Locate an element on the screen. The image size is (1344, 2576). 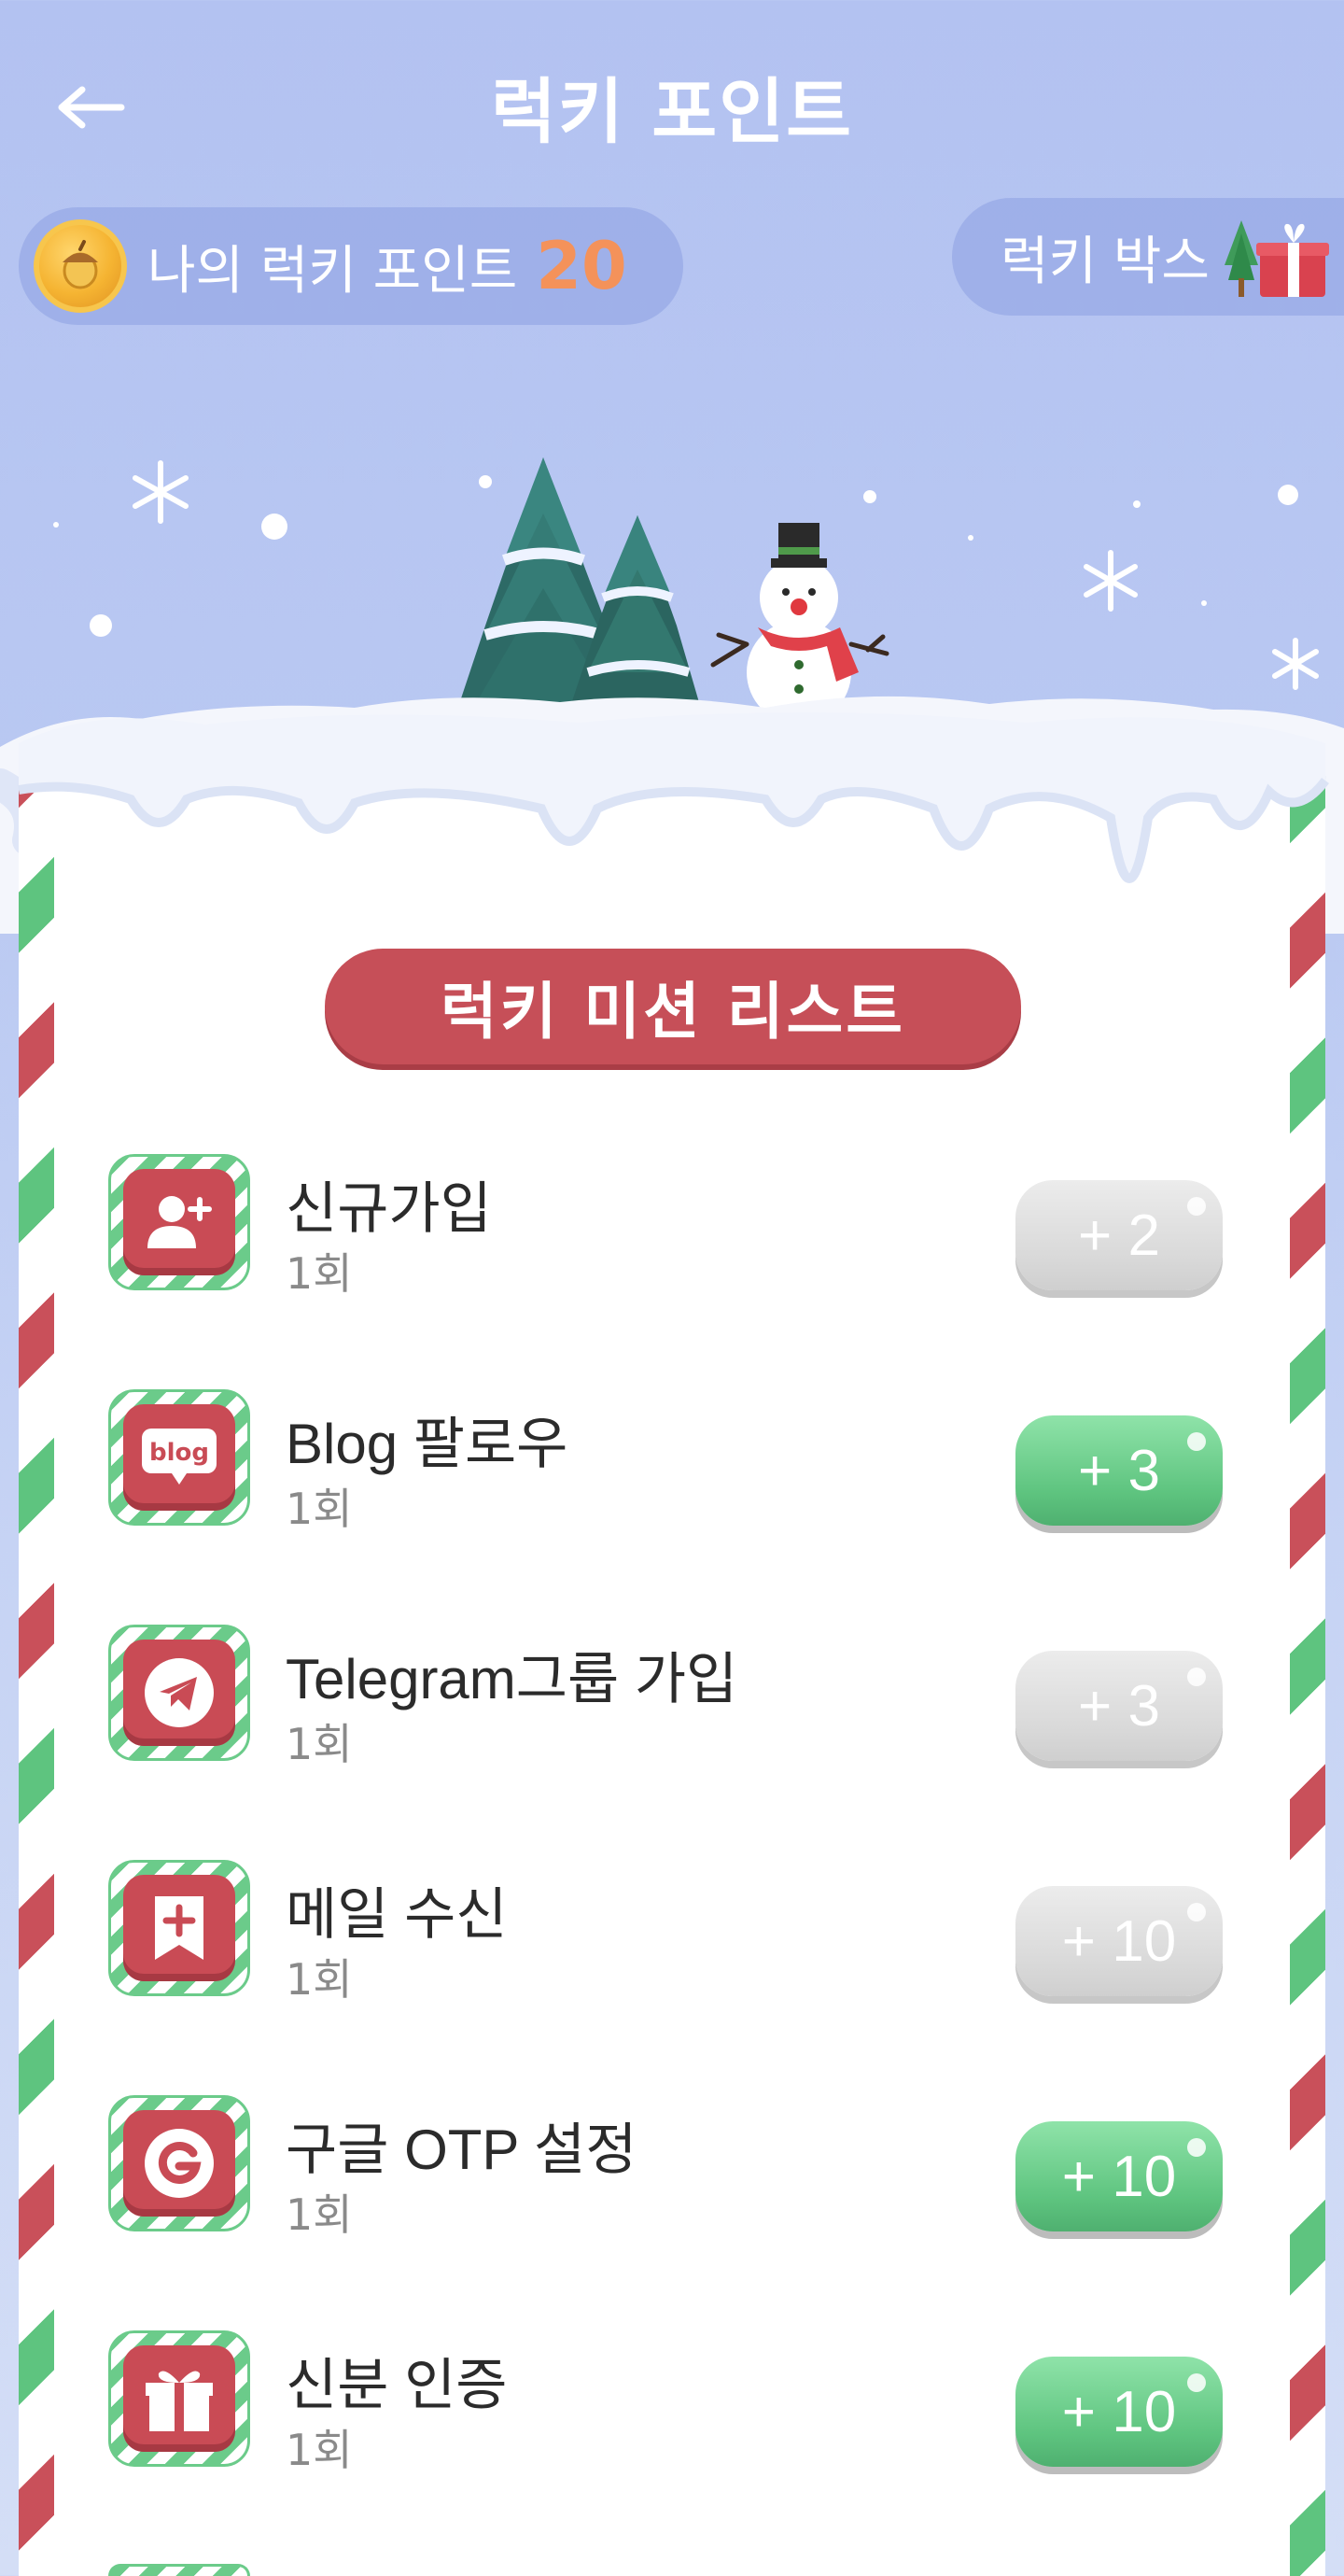
header: 럭키 포인트 is located at coordinates (672, 98).